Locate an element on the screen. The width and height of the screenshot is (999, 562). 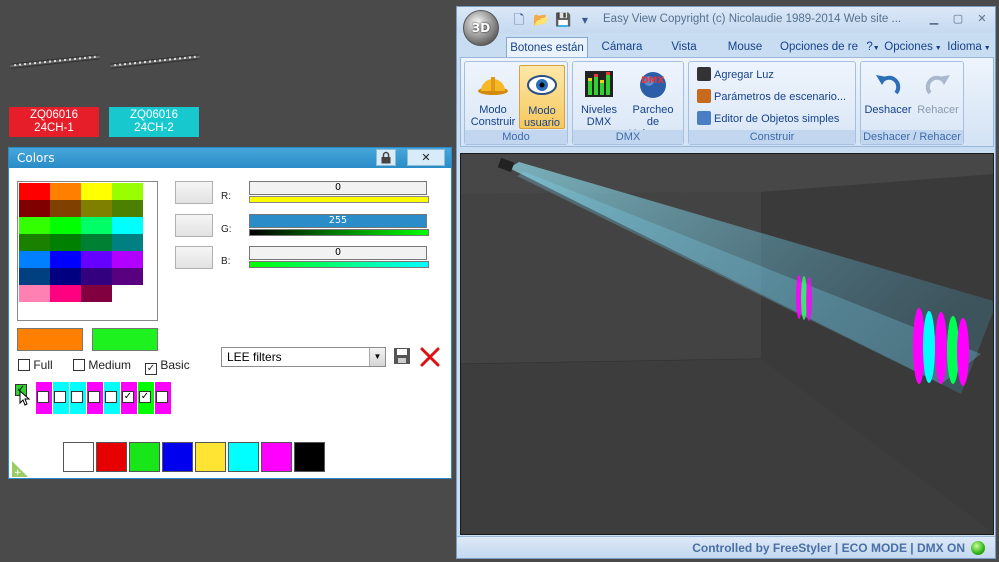
r-value-field: 0 is located at coordinates (338, 188).